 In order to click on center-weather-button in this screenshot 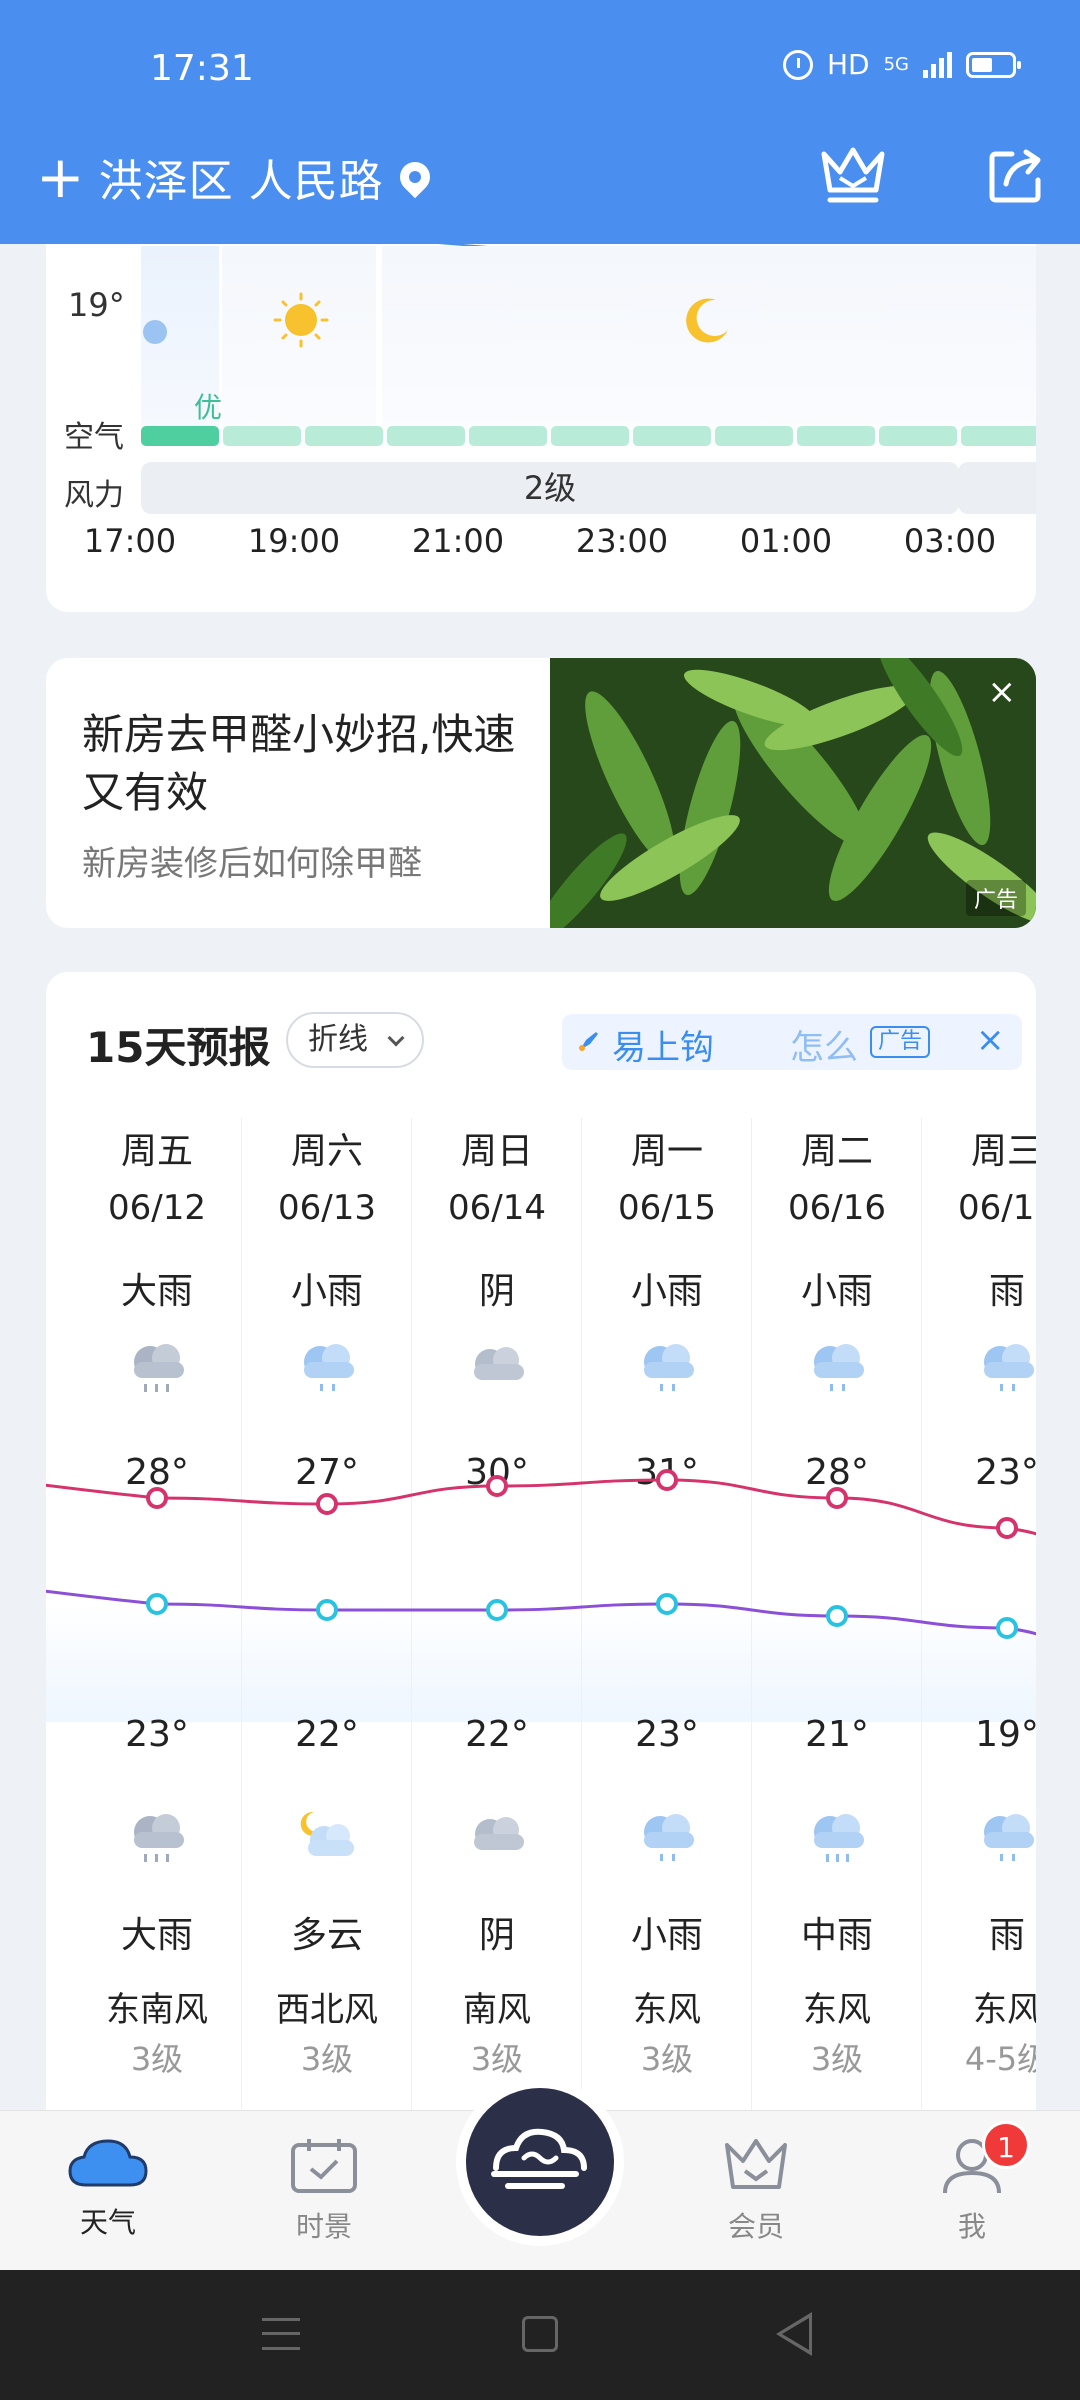, I will do `click(540, 2162)`.